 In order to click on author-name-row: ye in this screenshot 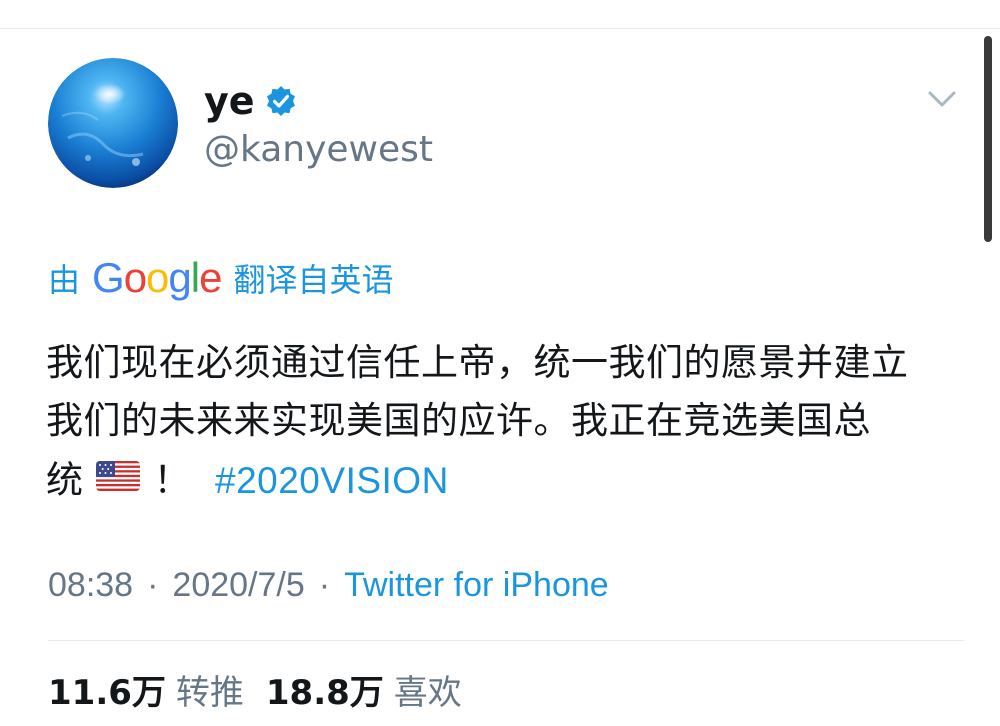, I will do `click(250, 101)`.